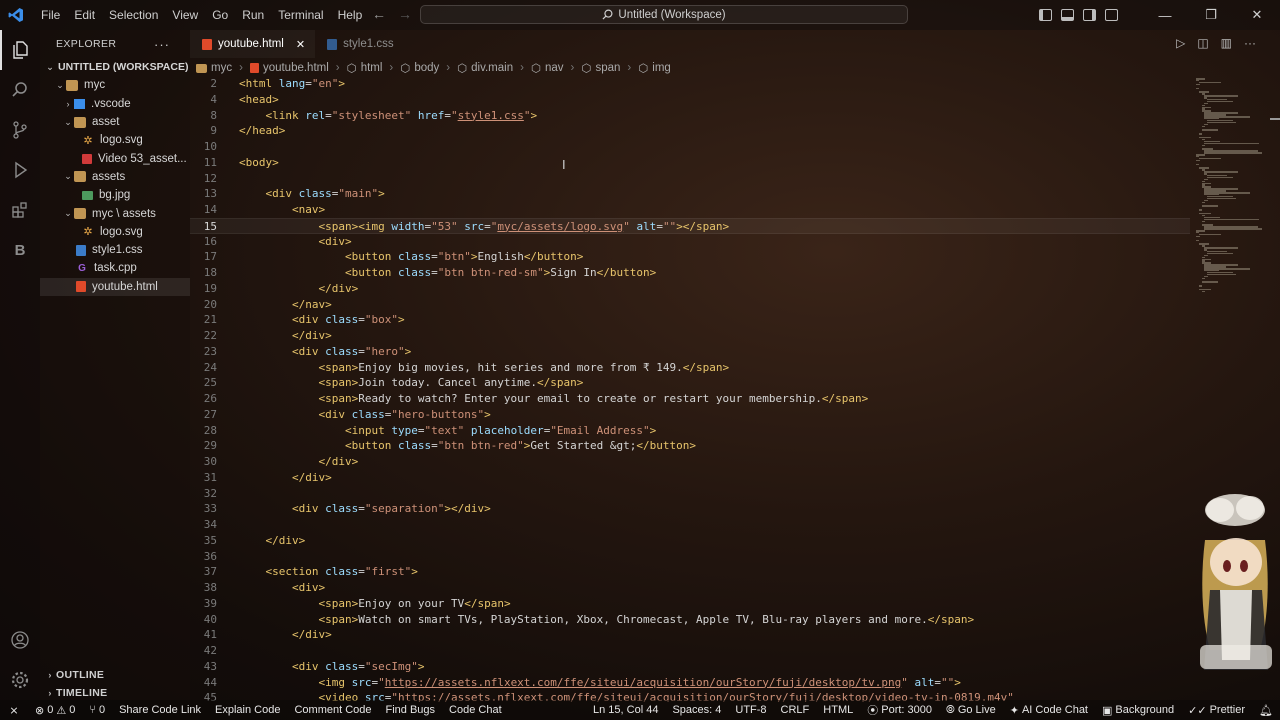 Image resolution: width=1280 pixels, height=720 pixels. Describe the element at coordinates (838, 710) in the screenshot. I see `language-mode: HTML` at that location.